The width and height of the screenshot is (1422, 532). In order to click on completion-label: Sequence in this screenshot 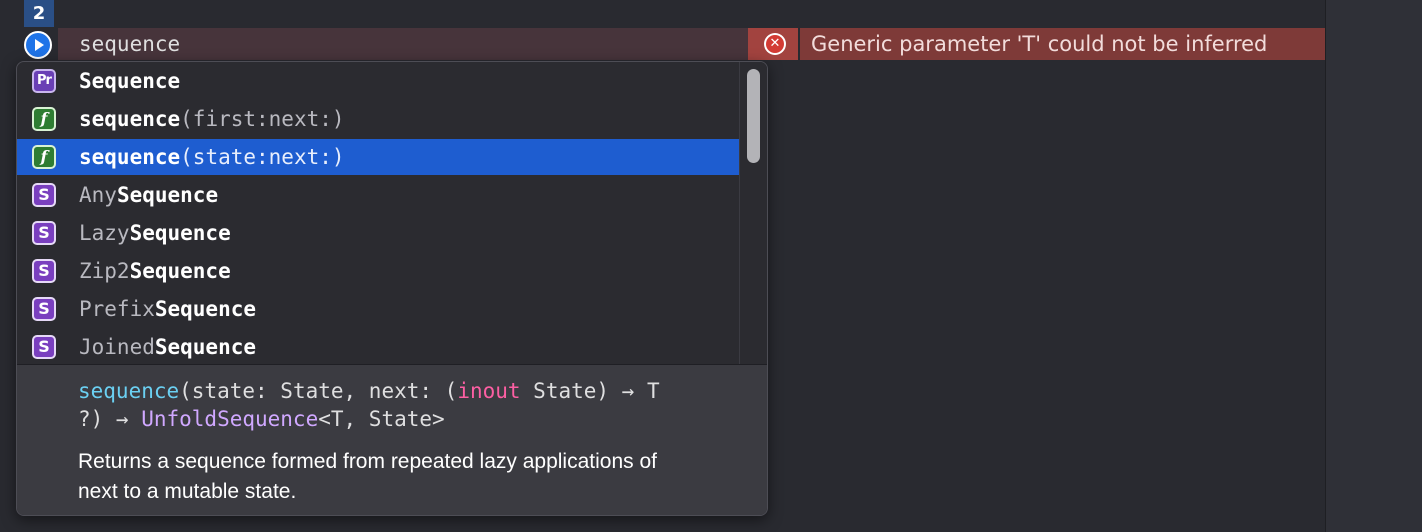, I will do `click(129, 81)`.